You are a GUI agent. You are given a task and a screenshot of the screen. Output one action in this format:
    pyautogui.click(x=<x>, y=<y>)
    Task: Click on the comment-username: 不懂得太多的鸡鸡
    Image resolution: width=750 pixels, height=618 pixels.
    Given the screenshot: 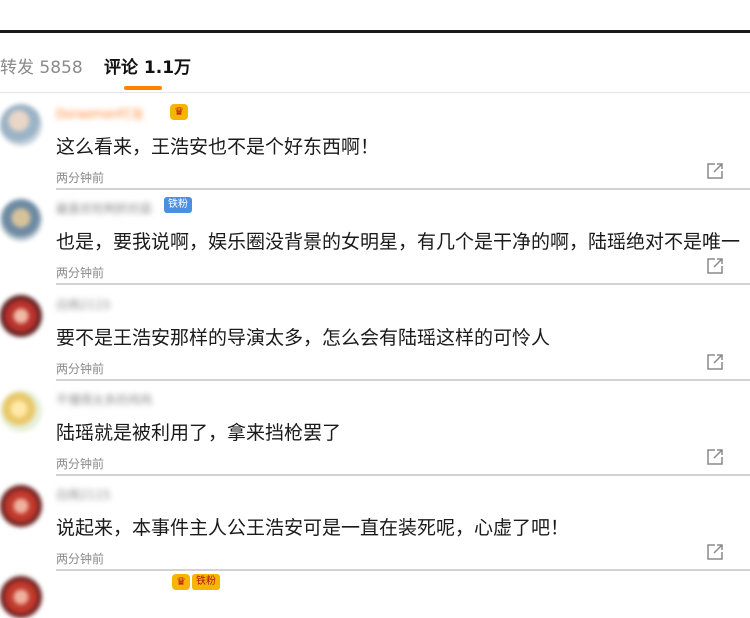 What is the action you would take?
    pyautogui.click(x=104, y=400)
    